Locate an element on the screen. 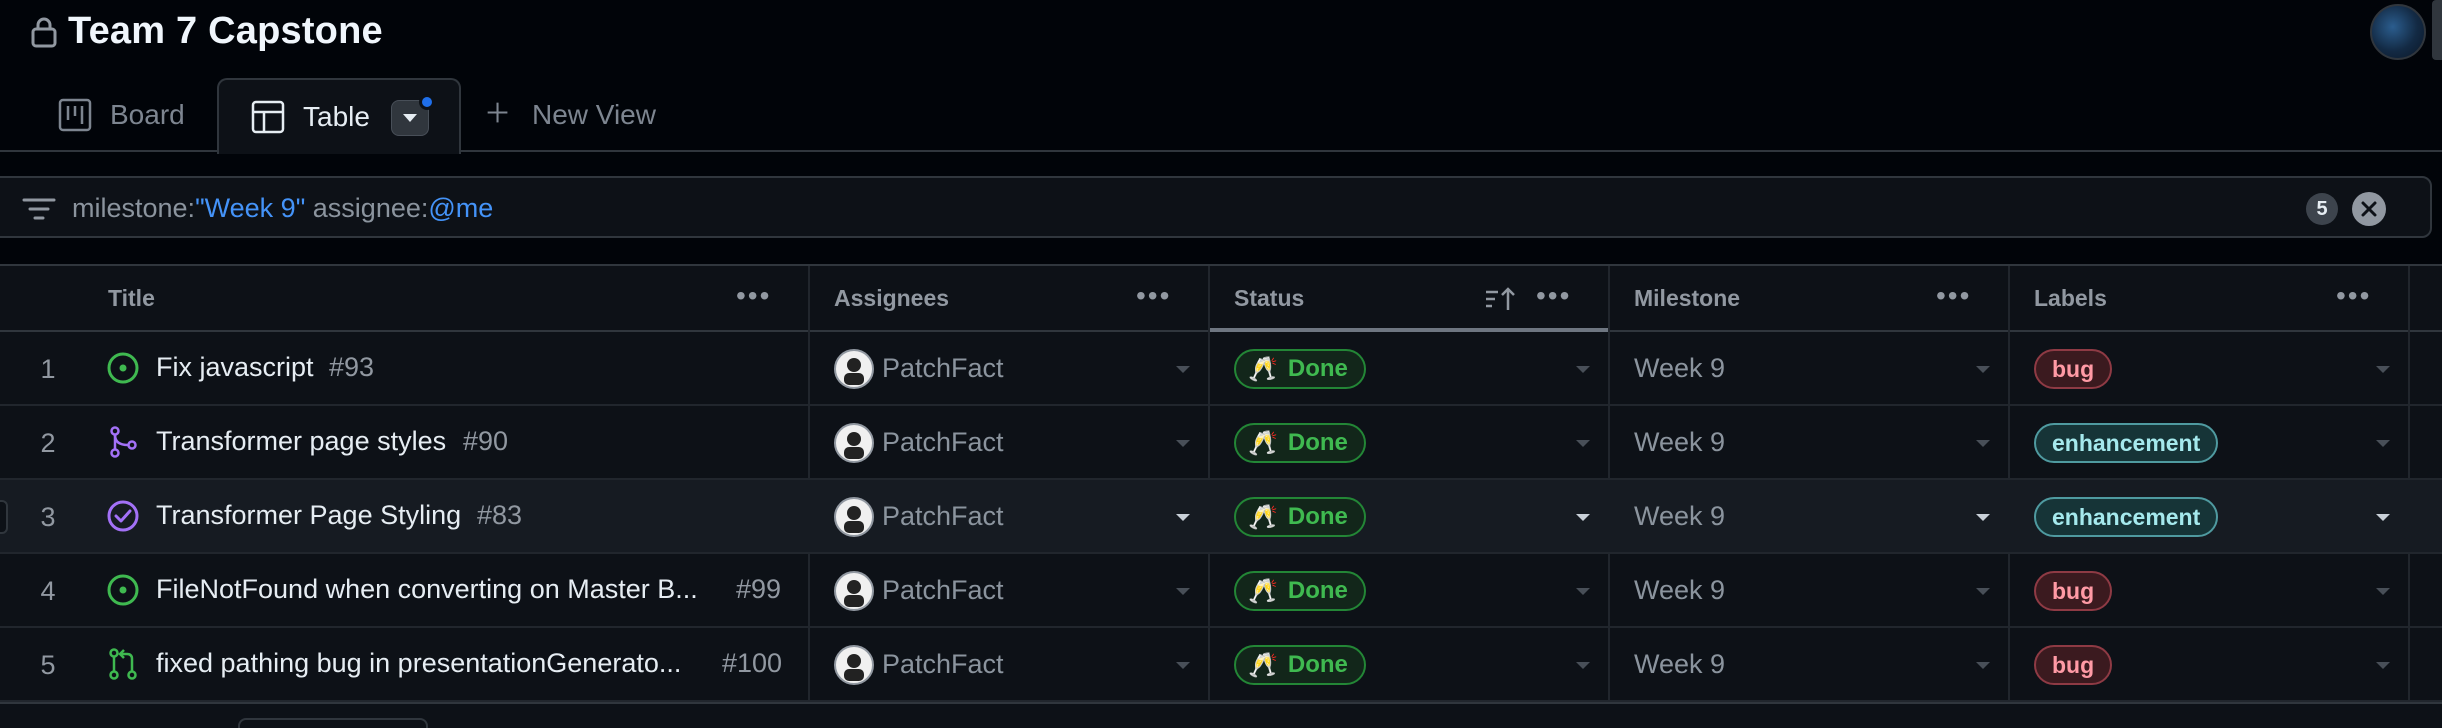 The width and height of the screenshot is (2442, 728). row-number: 4 is located at coordinates (48, 591).